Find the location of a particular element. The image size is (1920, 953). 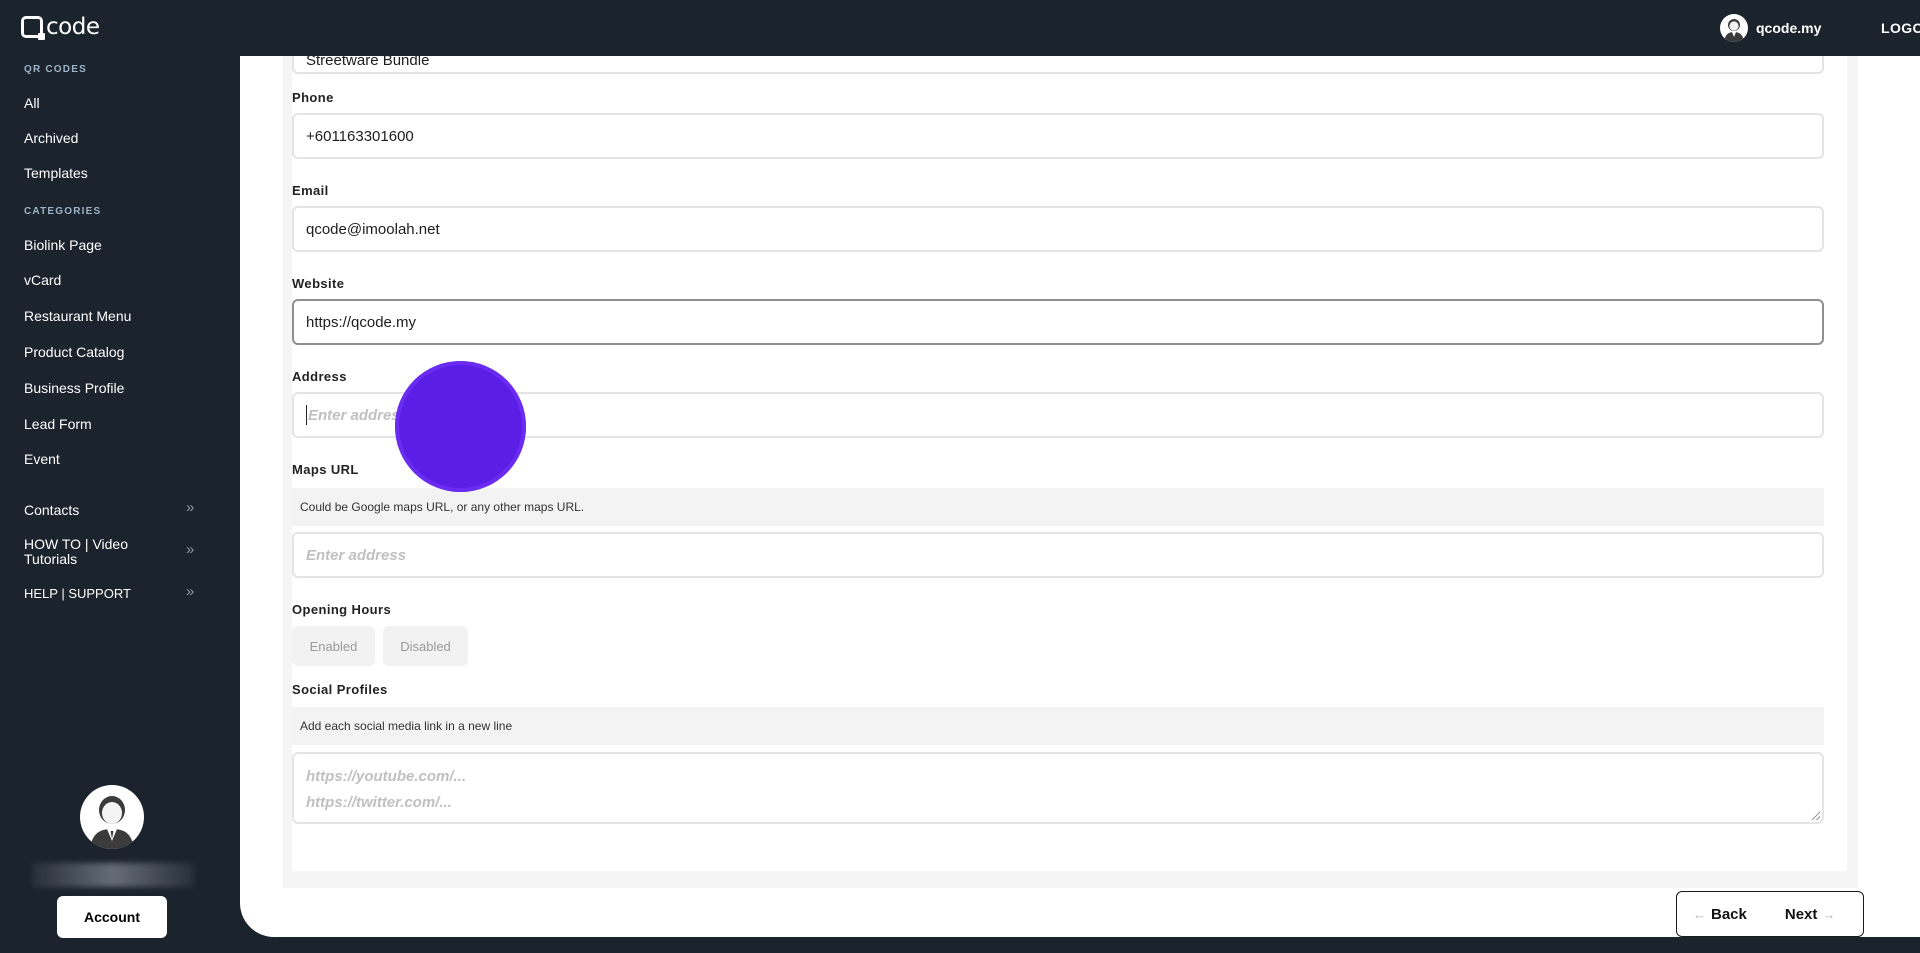

website-label: Website is located at coordinates (318, 283).